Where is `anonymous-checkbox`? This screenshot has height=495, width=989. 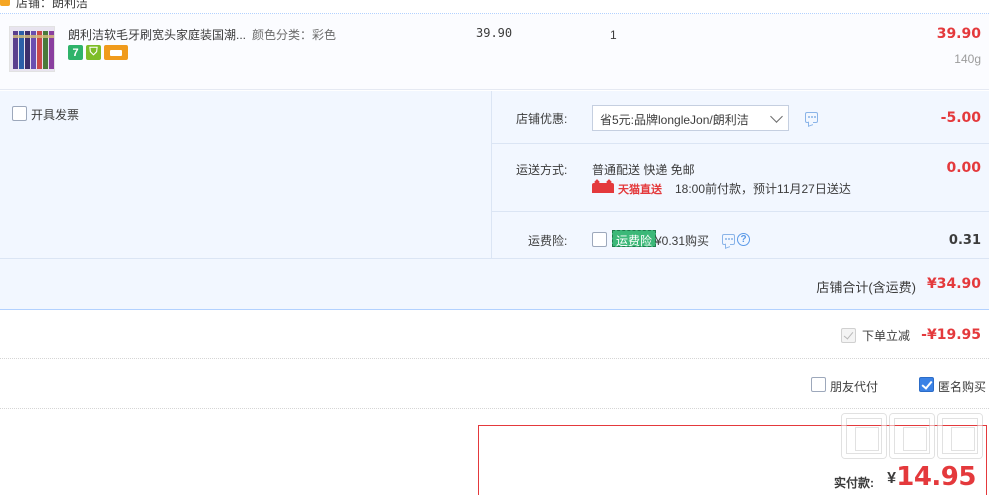
anonymous-checkbox is located at coordinates (926, 384).